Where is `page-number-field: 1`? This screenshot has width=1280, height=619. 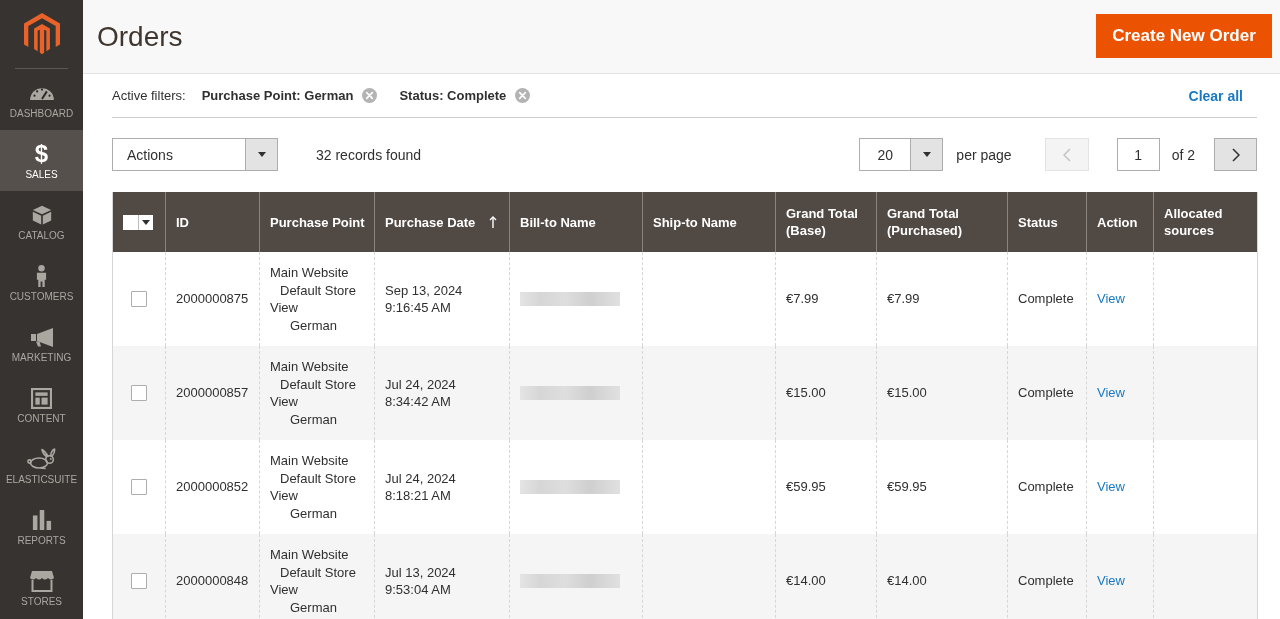
page-number-field: 1 is located at coordinates (1138, 154).